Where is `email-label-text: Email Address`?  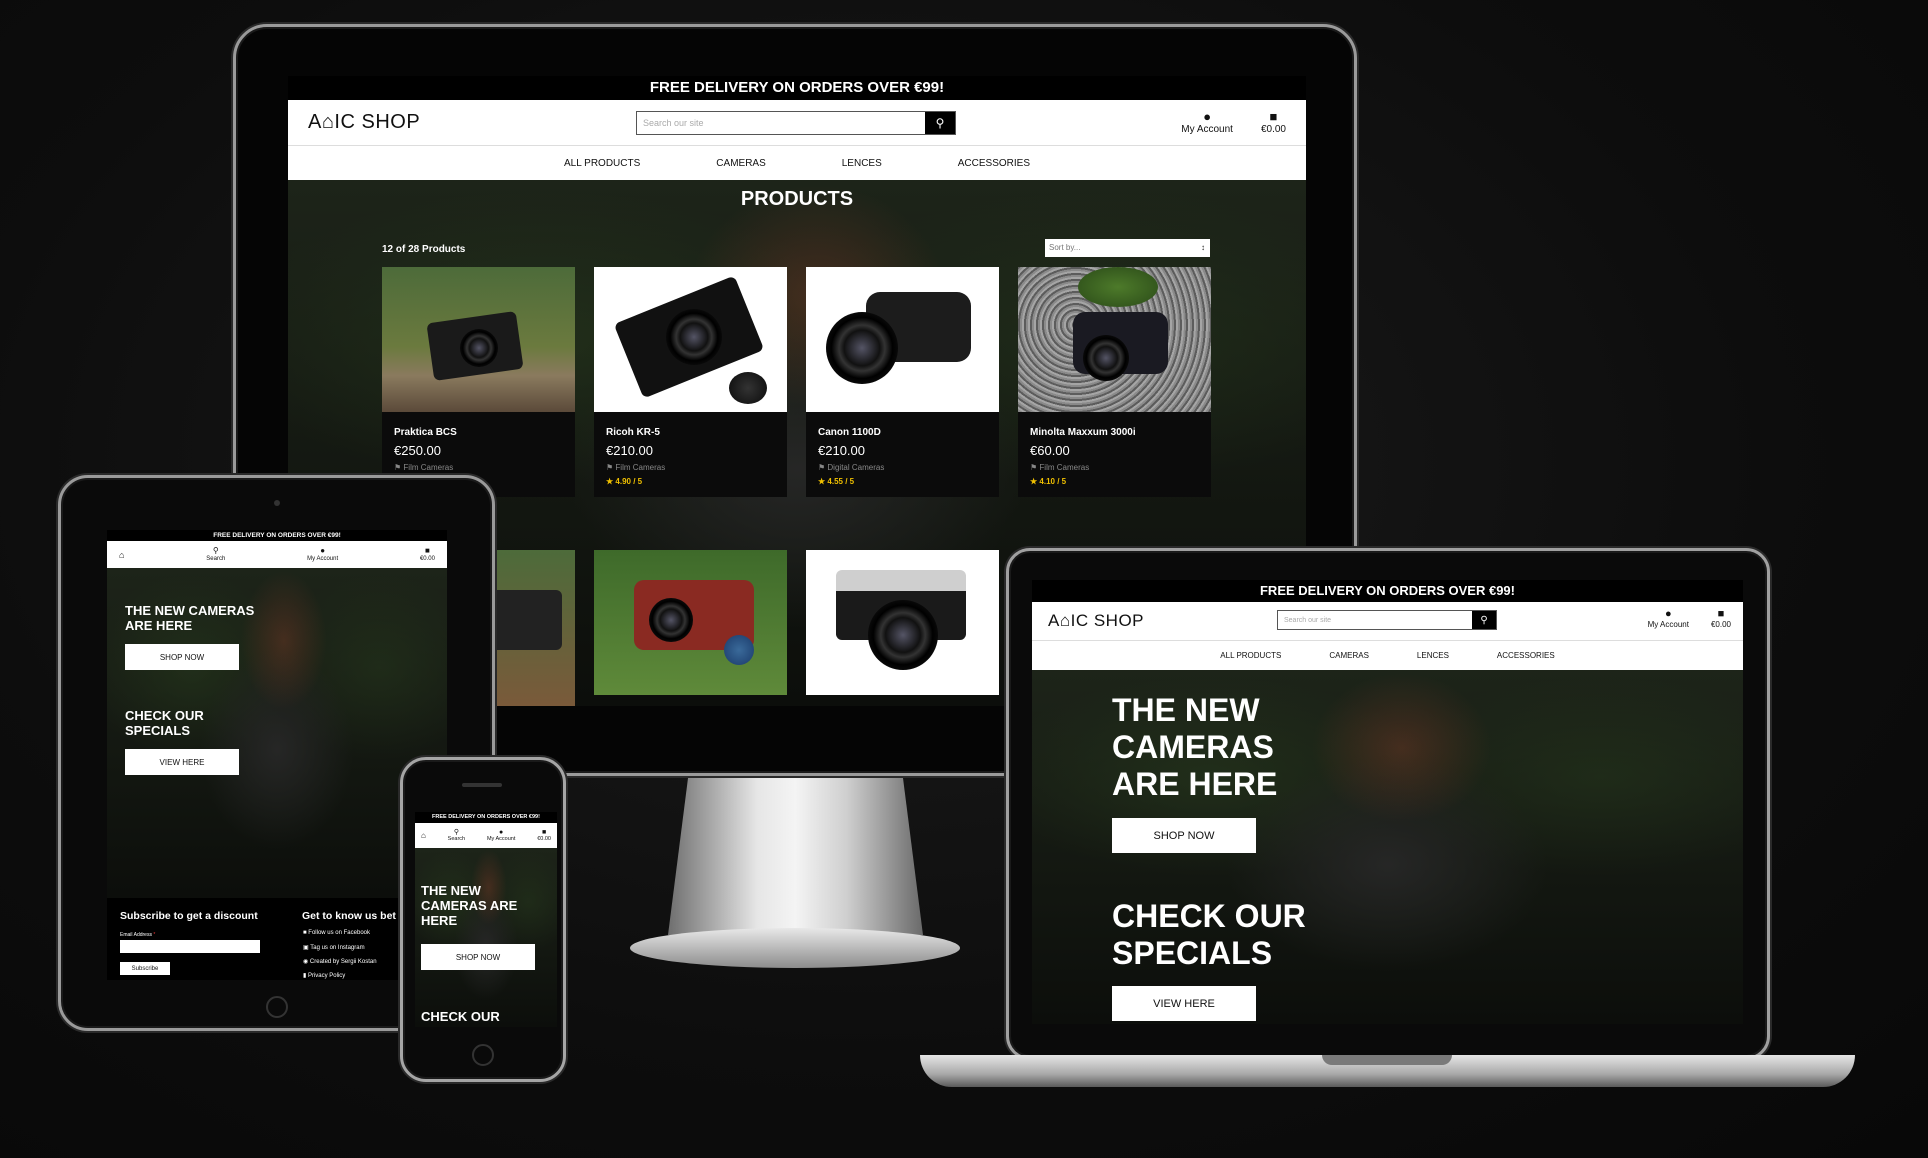
email-label-text: Email Address is located at coordinates (136, 935).